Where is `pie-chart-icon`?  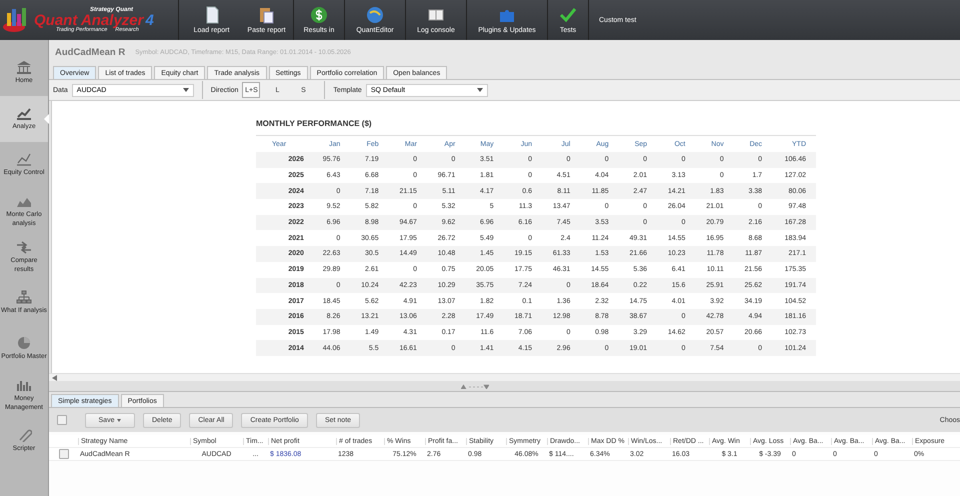 pie-chart-icon is located at coordinates (24, 343).